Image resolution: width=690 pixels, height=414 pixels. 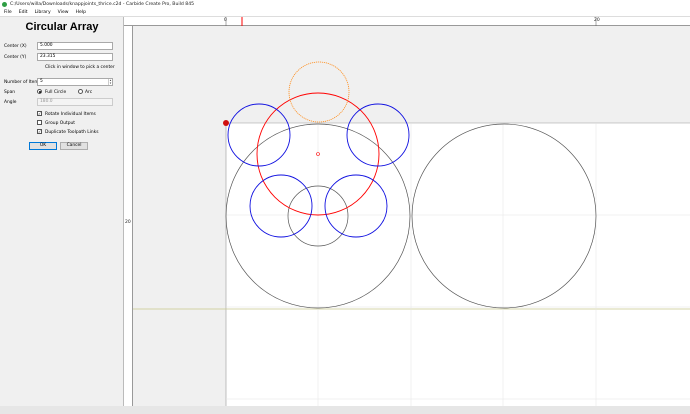 I want to click on duplicate-links-label: Duplicate Toolpath Links, so click(x=72, y=132).